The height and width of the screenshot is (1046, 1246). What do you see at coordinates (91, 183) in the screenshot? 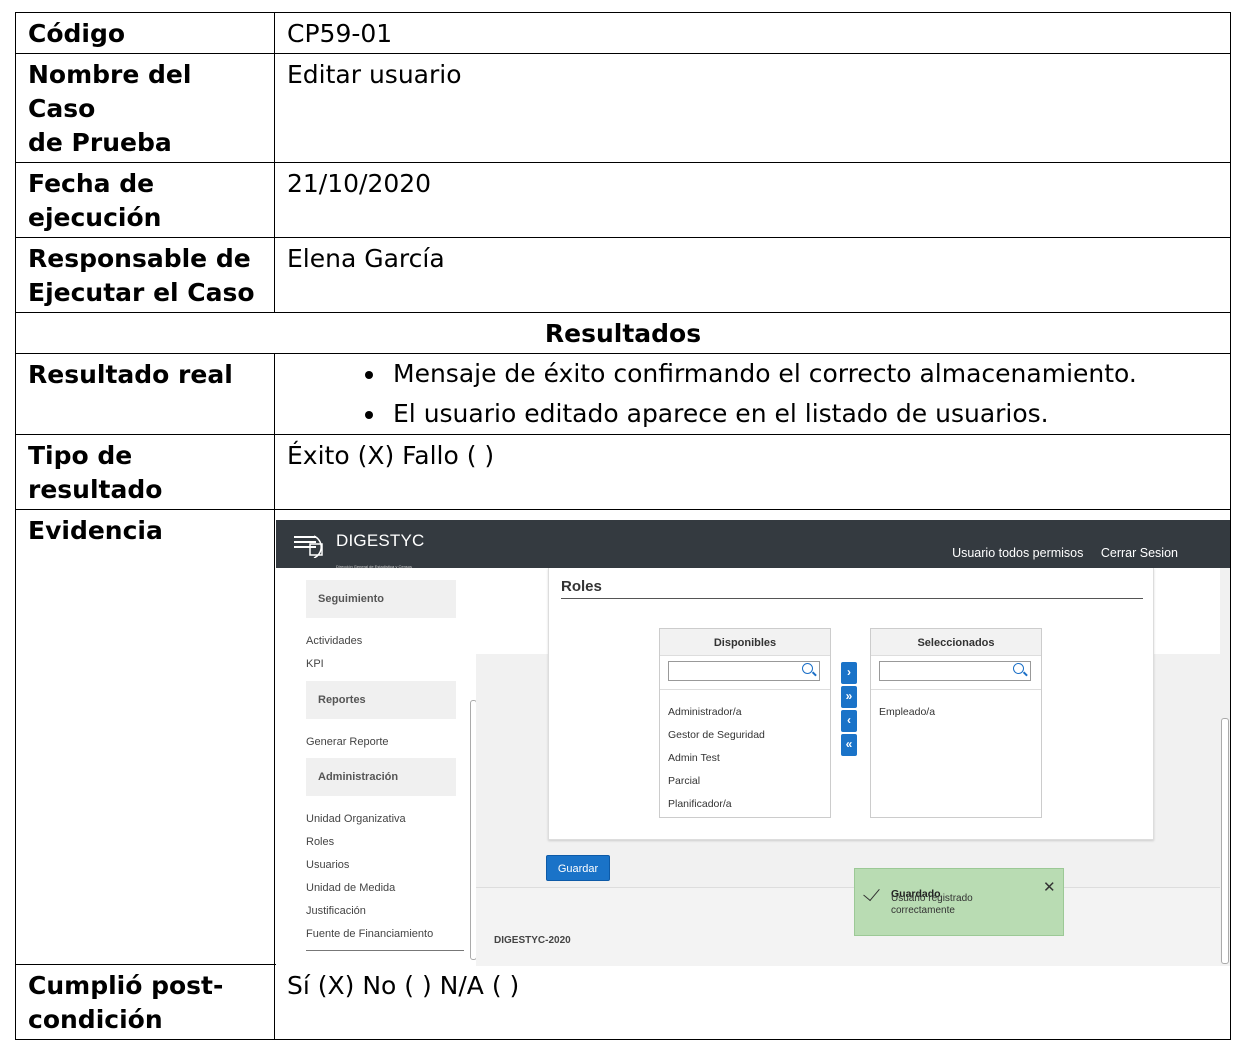
I see `label-fecha-line1: Fecha de` at bounding box center [91, 183].